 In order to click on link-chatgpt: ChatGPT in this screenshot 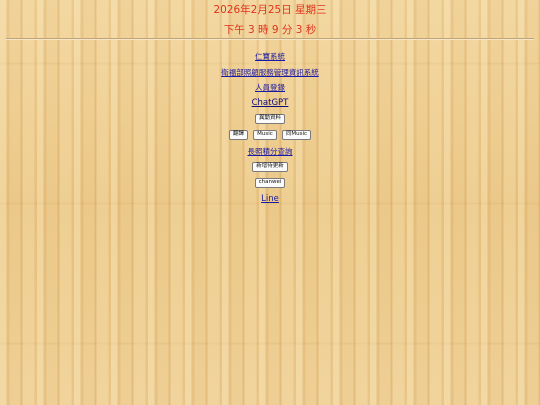, I will do `click(270, 103)`.